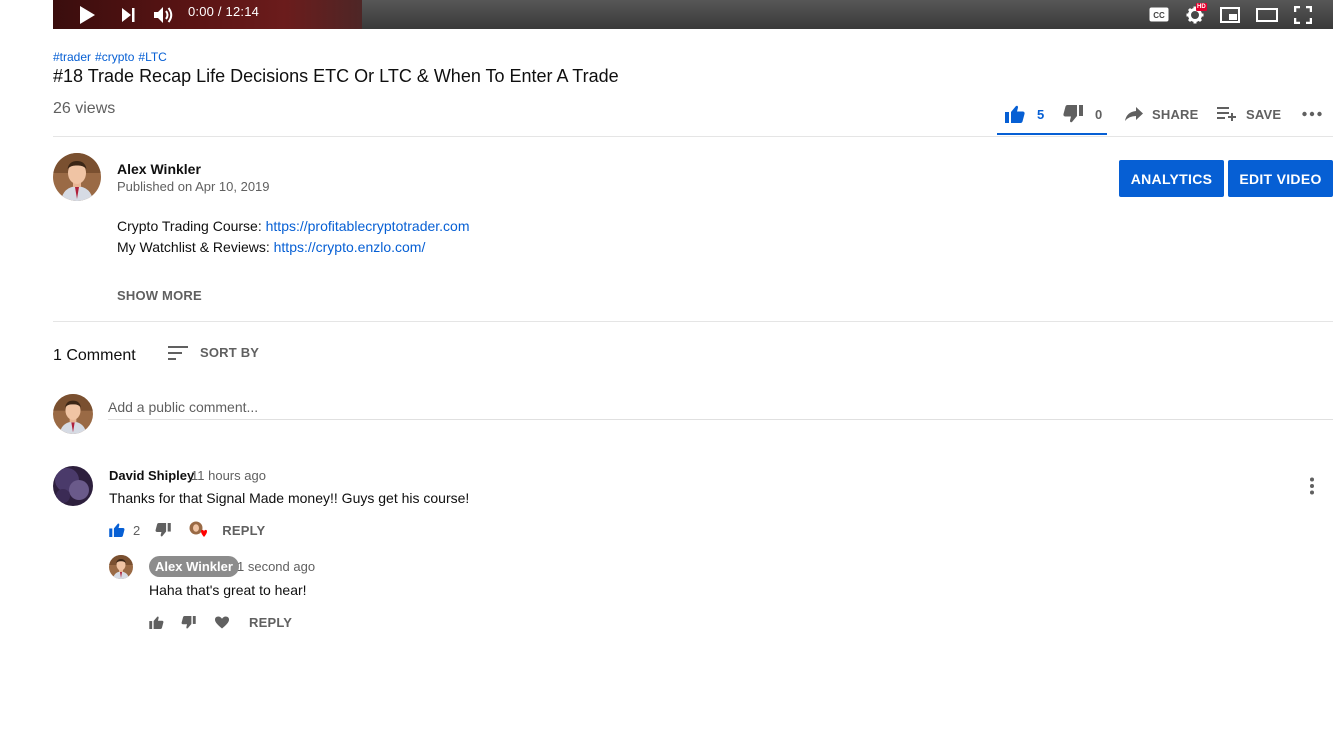 This screenshot has width=1341, height=737. What do you see at coordinates (1041, 114) in the screenshot?
I see `like-count: 5` at bounding box center [1041, 114].